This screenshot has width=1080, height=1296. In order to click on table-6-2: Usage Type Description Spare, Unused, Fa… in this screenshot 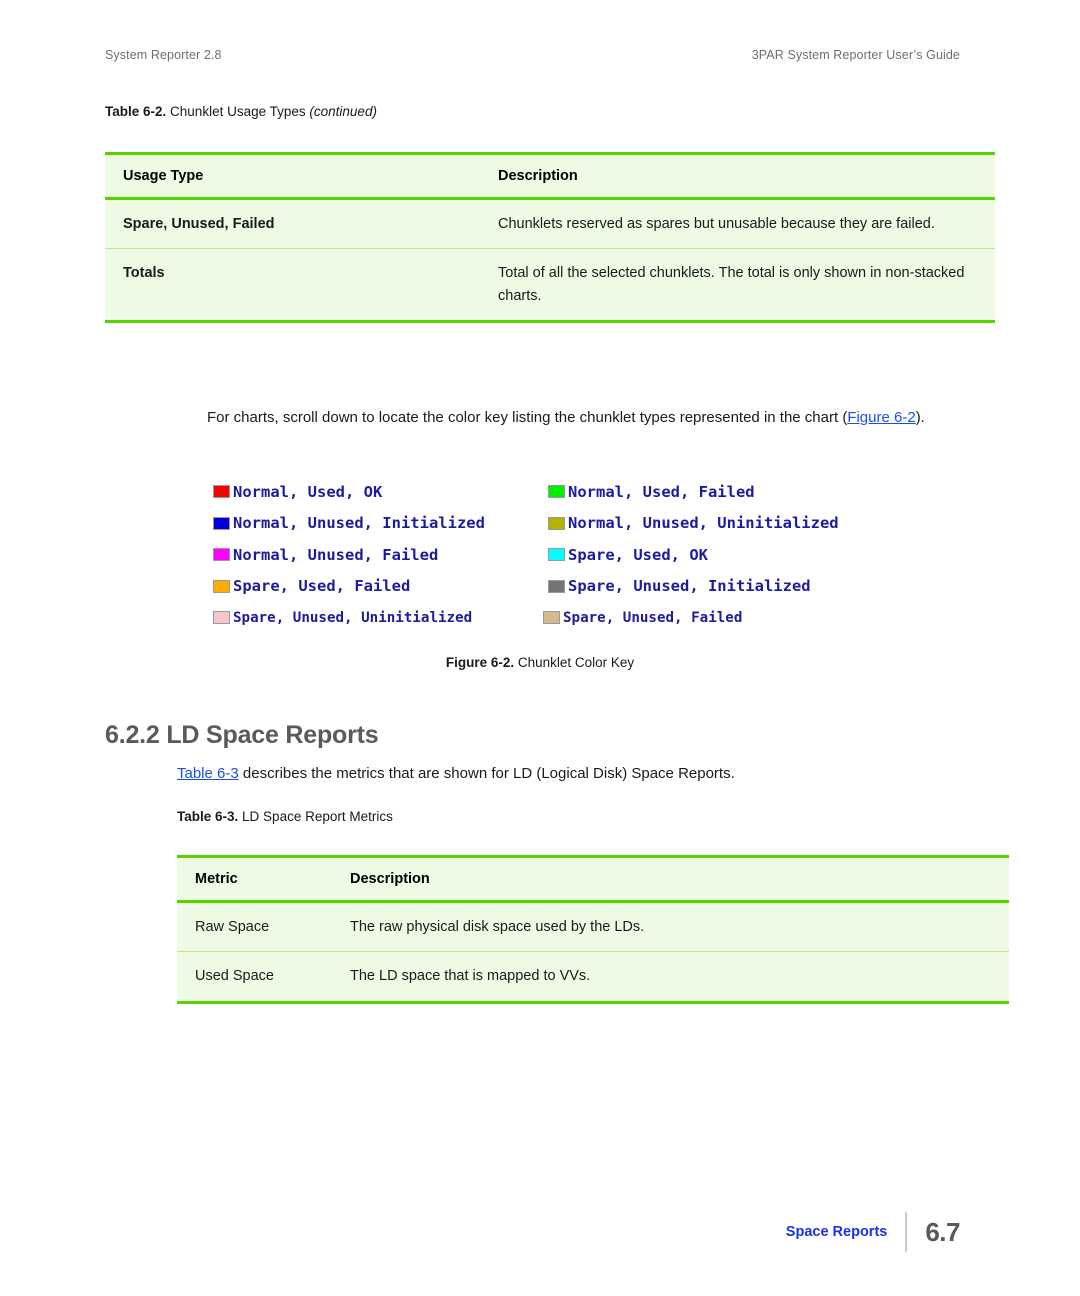, I will do `click(550, 238)`.